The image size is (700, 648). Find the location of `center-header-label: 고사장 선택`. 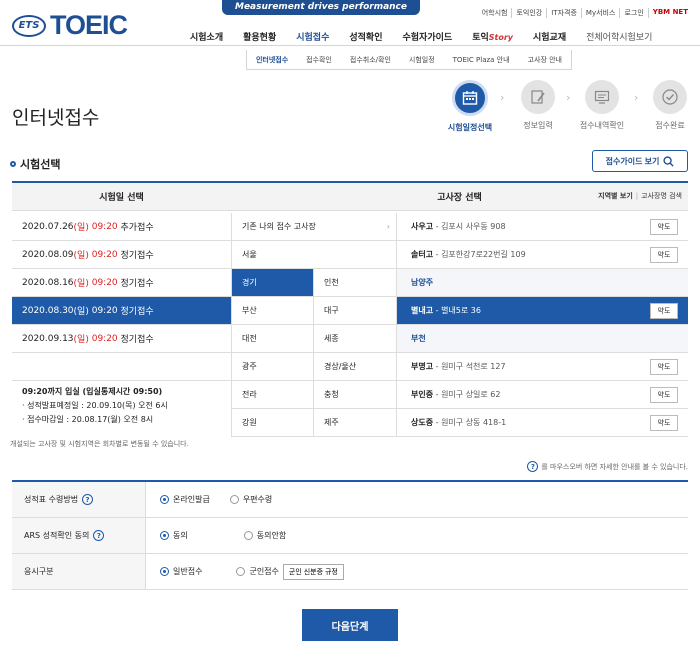

center-header-label: 고사장 선택 is located at coordinates (459, 198).